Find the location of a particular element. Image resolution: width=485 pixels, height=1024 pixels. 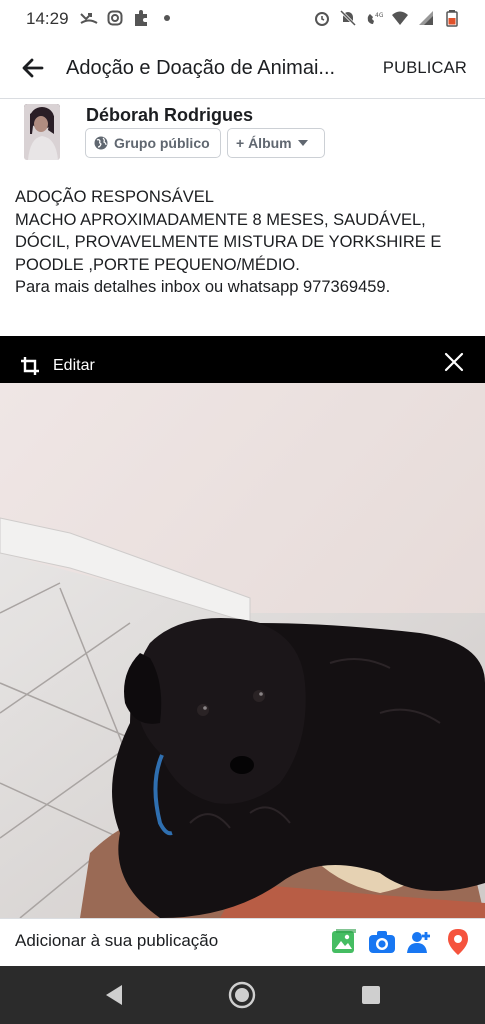

author-name: Déborah Rodrigues is located at coordinates (170, 115).